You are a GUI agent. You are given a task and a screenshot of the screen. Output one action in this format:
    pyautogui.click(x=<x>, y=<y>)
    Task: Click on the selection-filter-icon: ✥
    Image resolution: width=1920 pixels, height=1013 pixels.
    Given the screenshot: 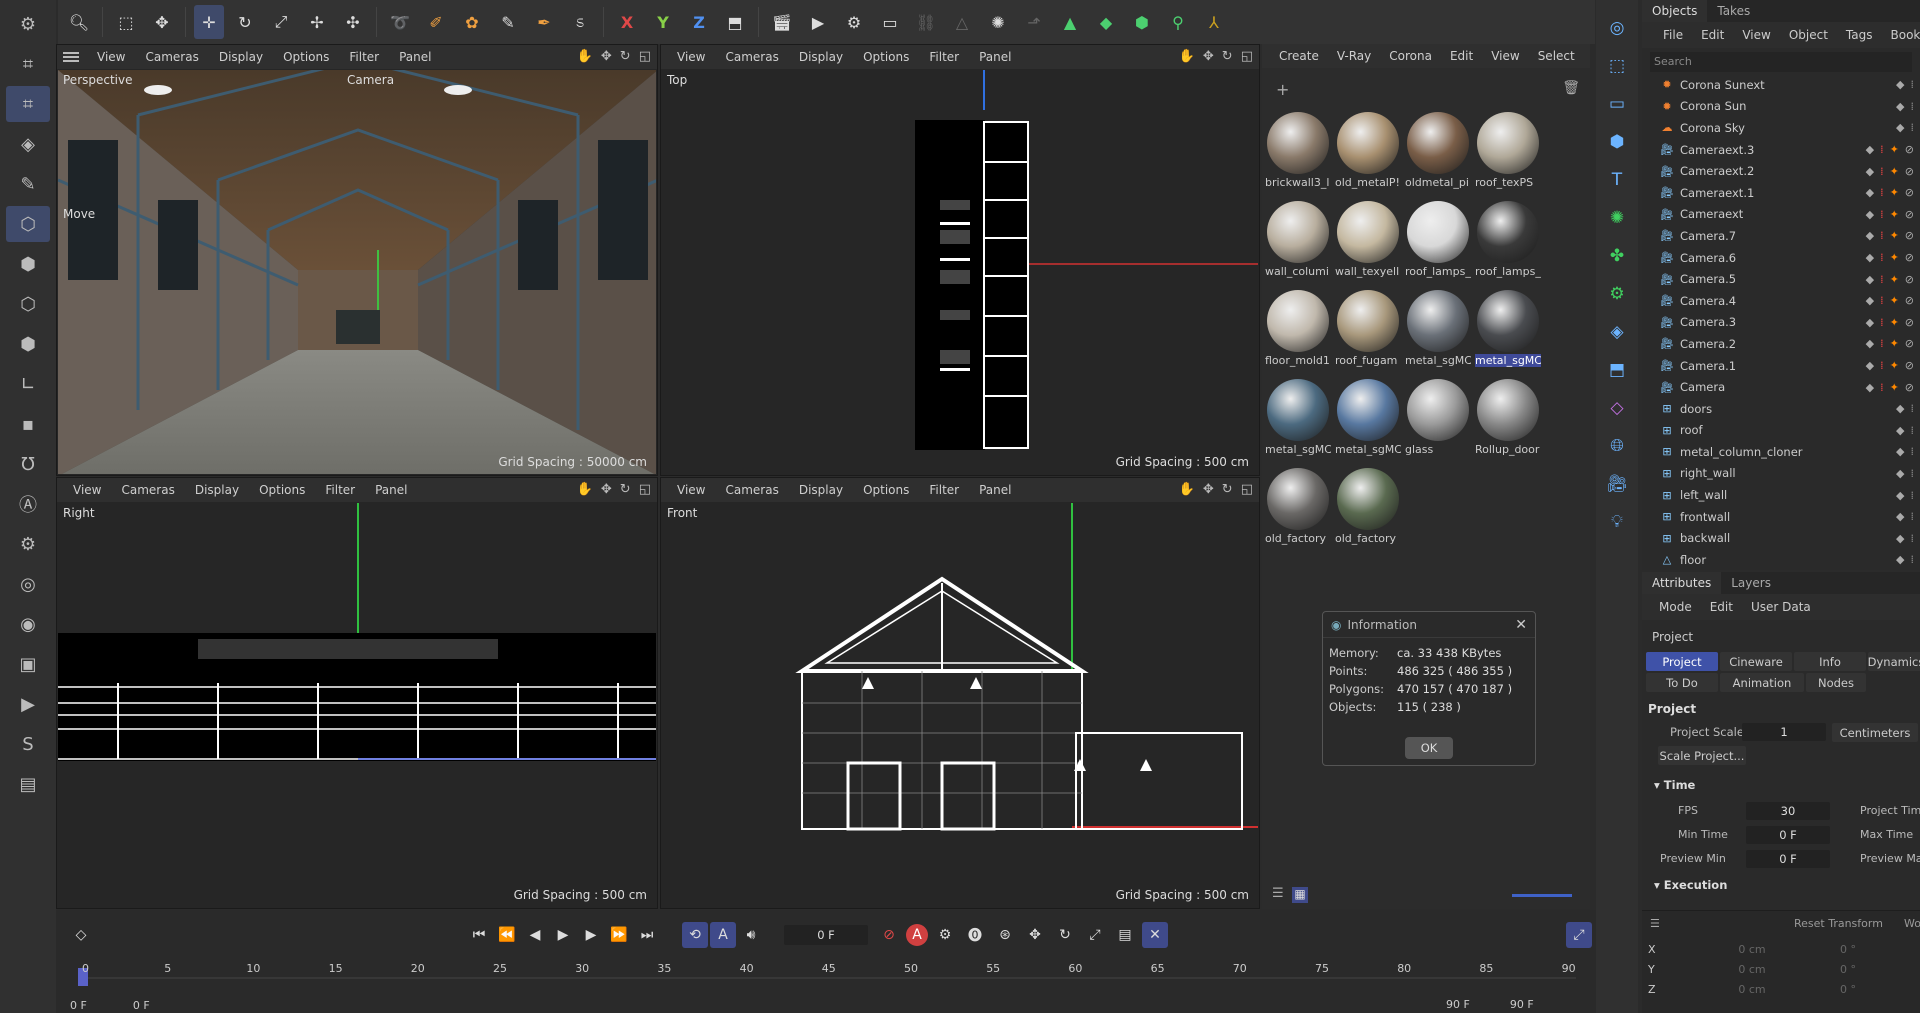 What is the action you would take?
    pyautogui.click(x=162, y=22)
    